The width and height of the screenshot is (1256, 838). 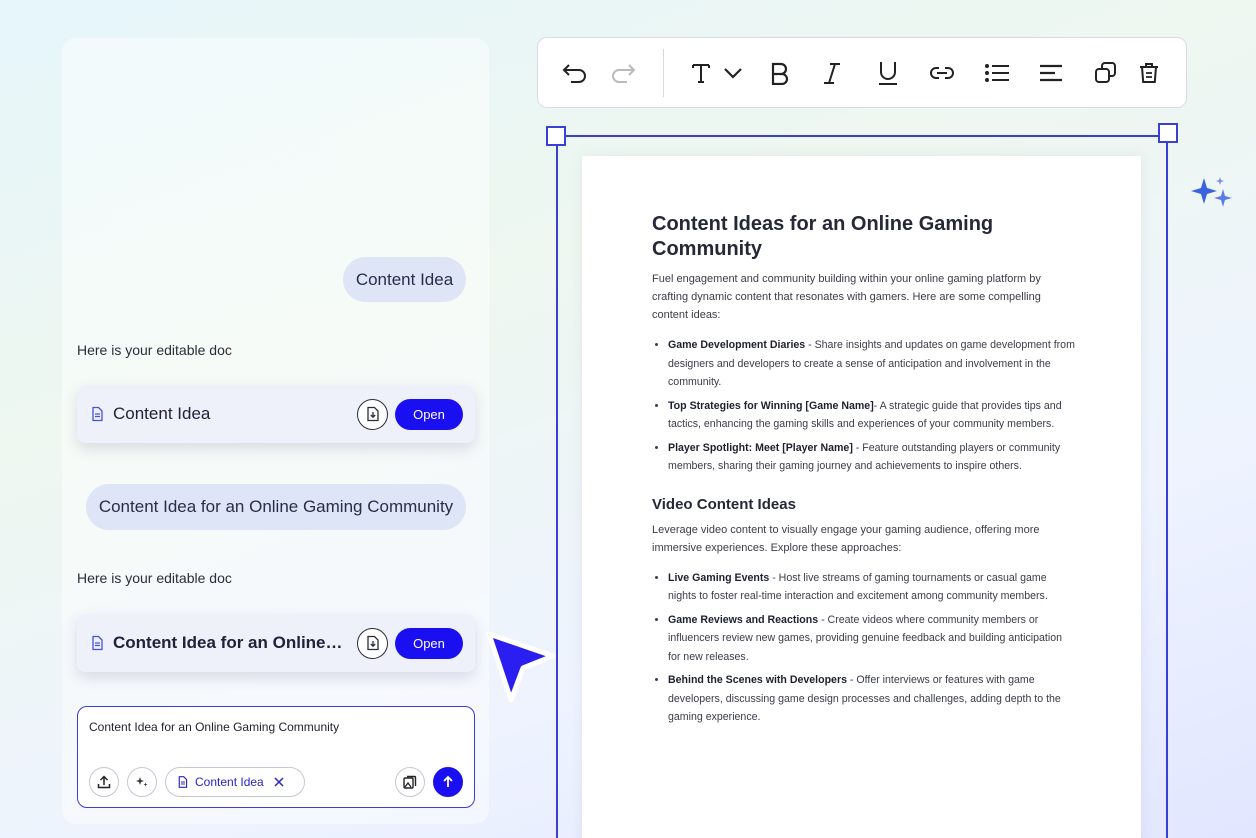 I want to click on chevron-down-icon, so click(x=733, y=73).